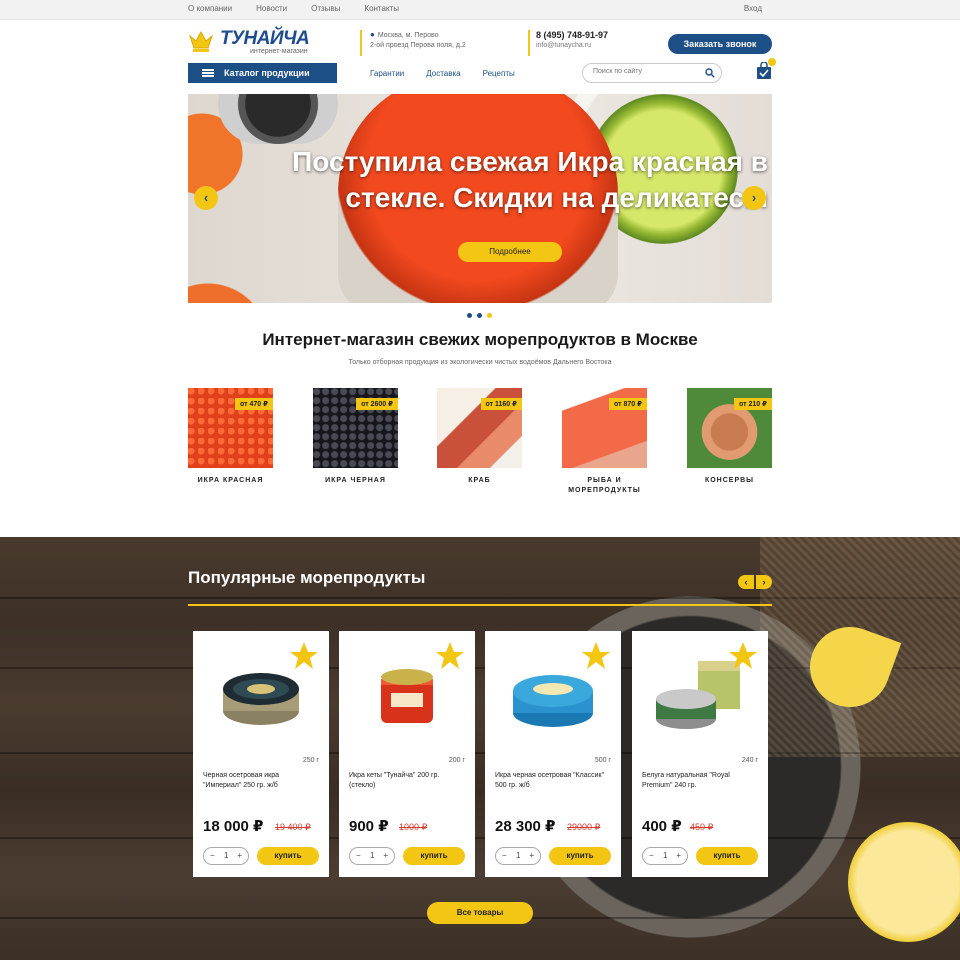 The width and height of the screenshot is (960, 960). I want to click on location-pin-icon: ●, so click(372, 34).